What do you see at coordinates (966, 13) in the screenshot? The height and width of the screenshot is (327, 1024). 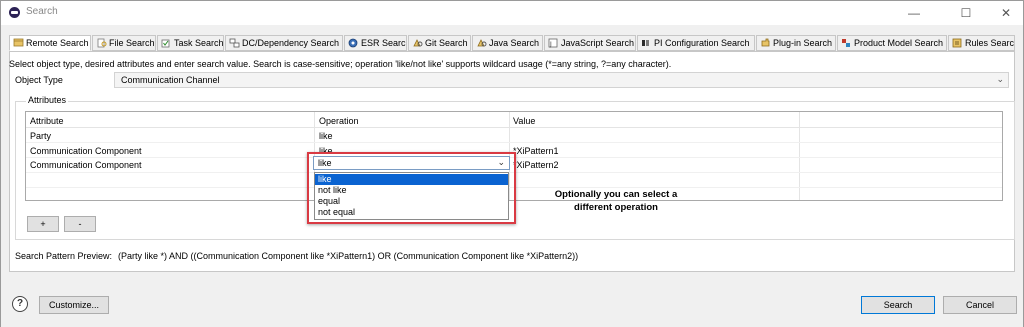 I see `maximize-button: ☐` at bounding box center [966, 13].